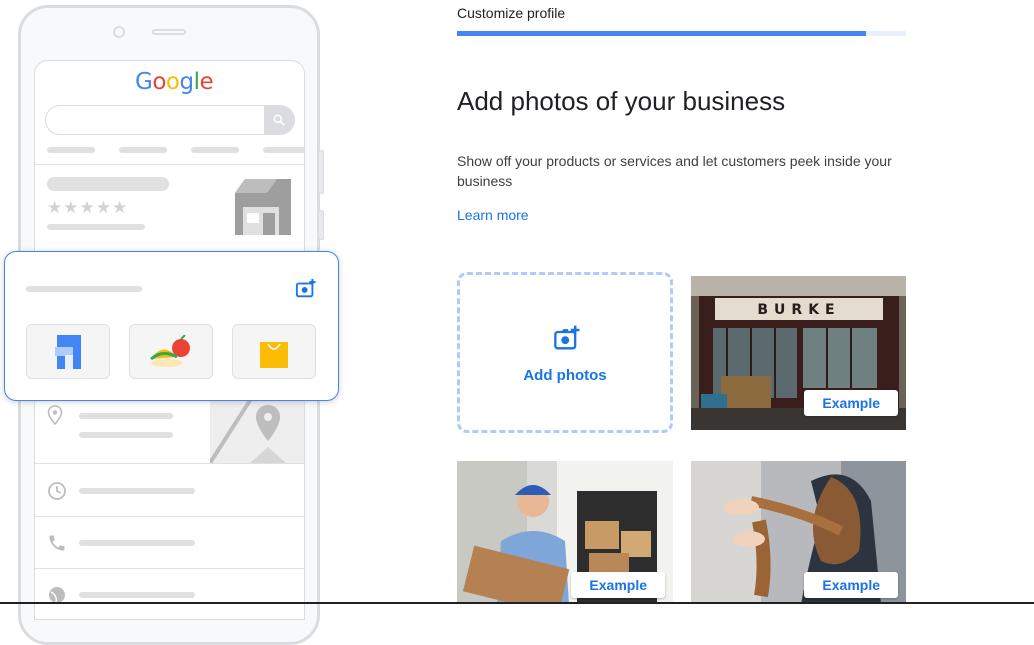 Image resolution: width=1034 pixels, height=645 pixels. I want to click on search-icon, so click(279, 120).